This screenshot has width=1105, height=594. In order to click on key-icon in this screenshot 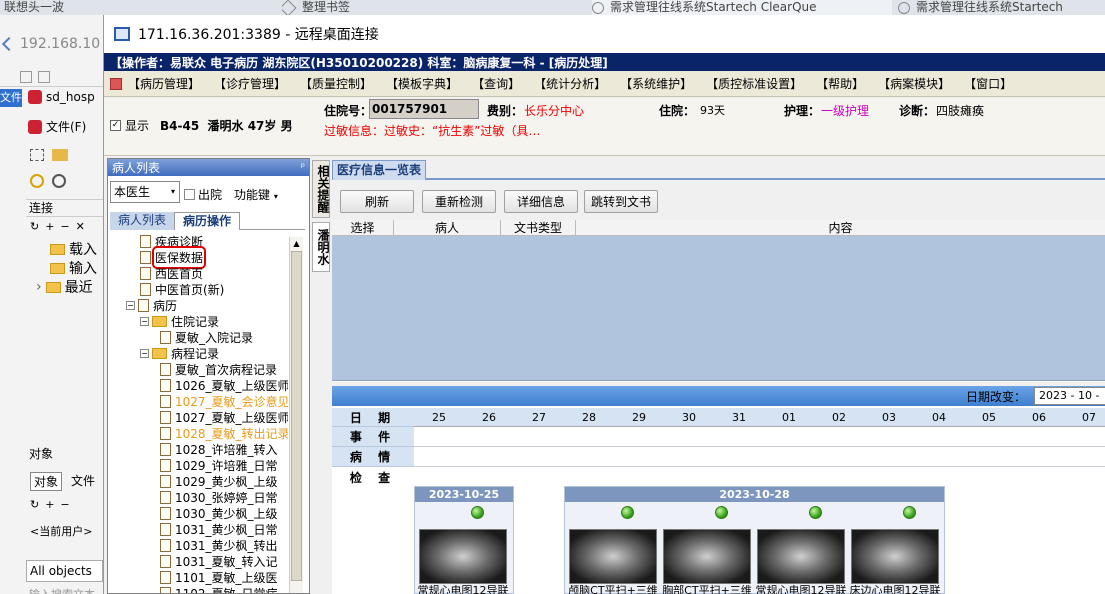, I will do `click(37, 181)`.